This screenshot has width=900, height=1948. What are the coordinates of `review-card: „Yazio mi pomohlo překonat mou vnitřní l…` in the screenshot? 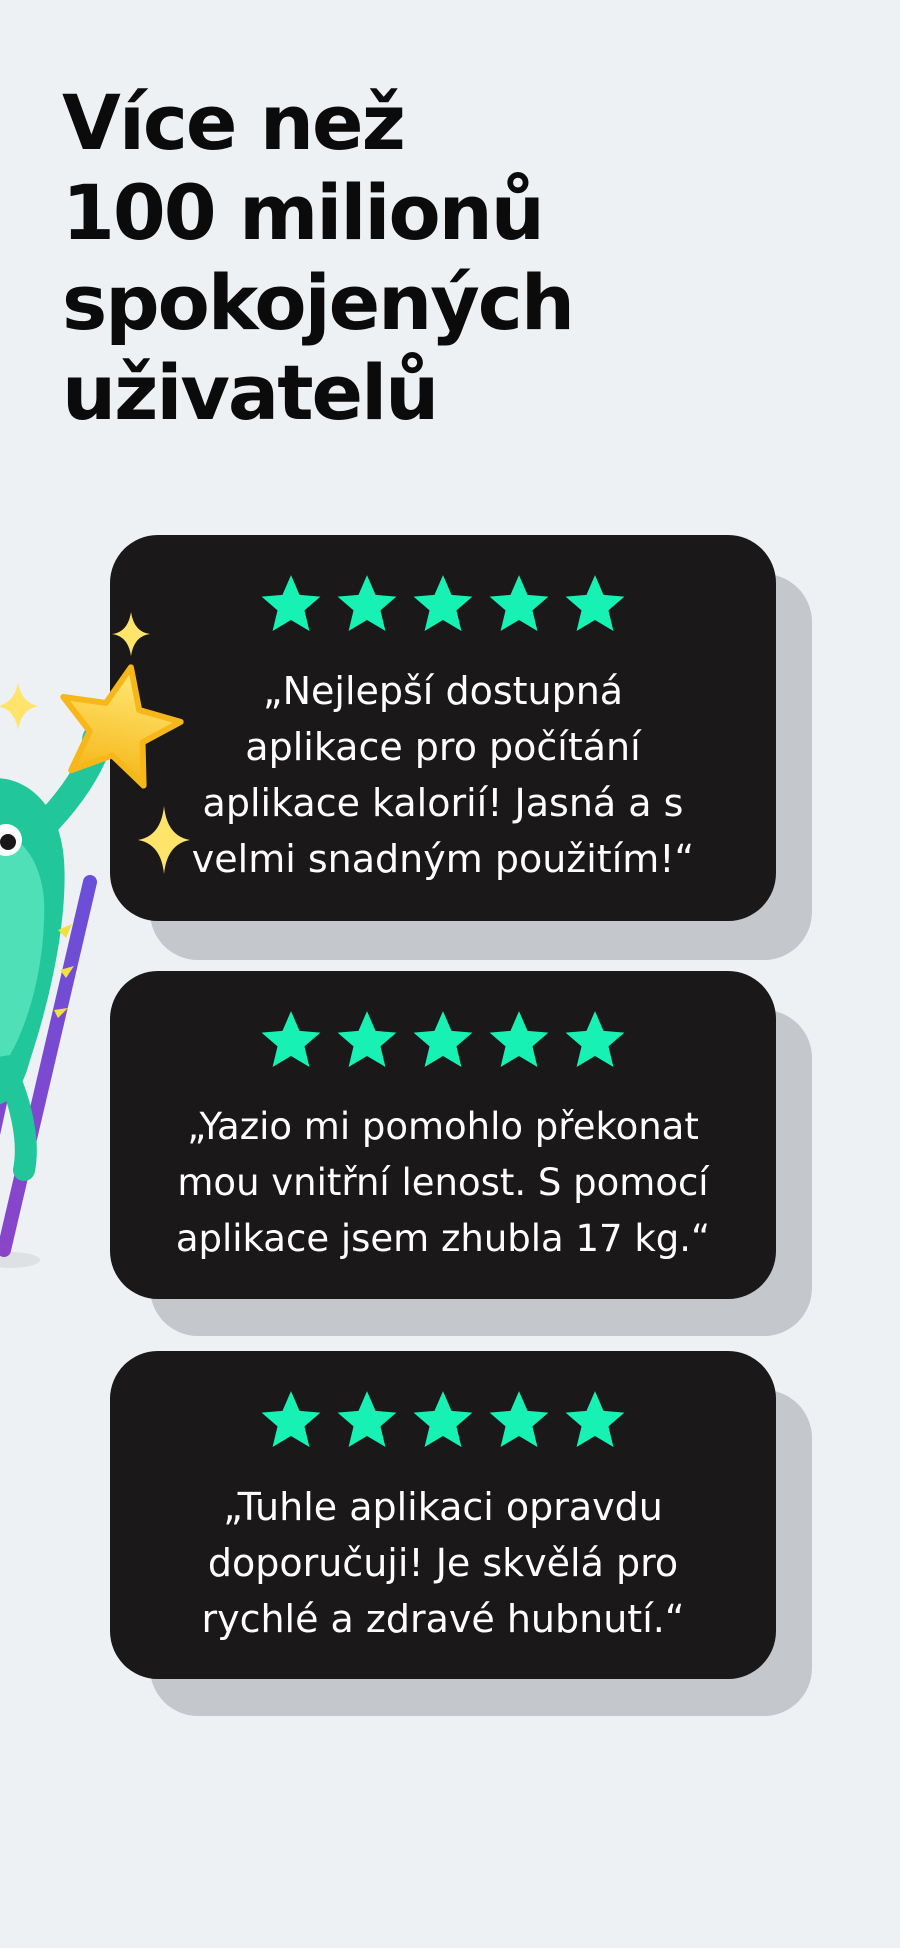 It's located at (443, 1135).